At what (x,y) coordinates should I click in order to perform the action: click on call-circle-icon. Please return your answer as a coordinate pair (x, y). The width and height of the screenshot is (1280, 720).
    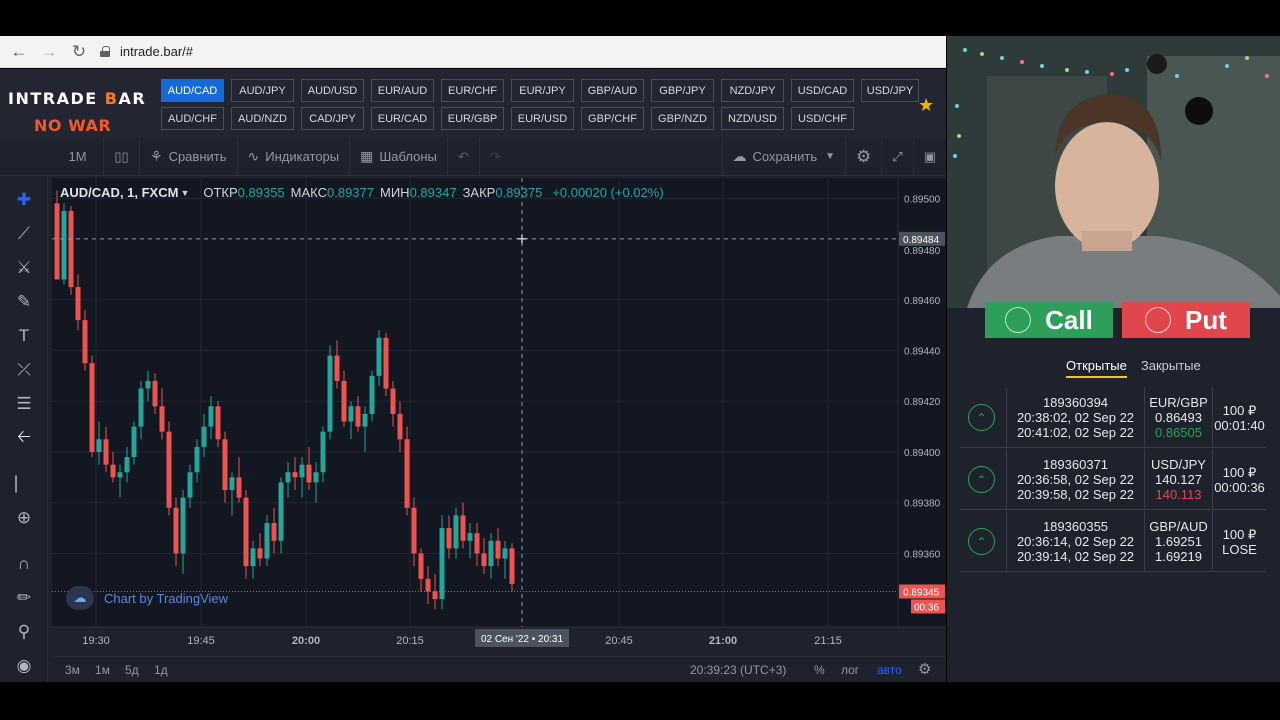
    Looking at the image, I should click on (1018, 320).